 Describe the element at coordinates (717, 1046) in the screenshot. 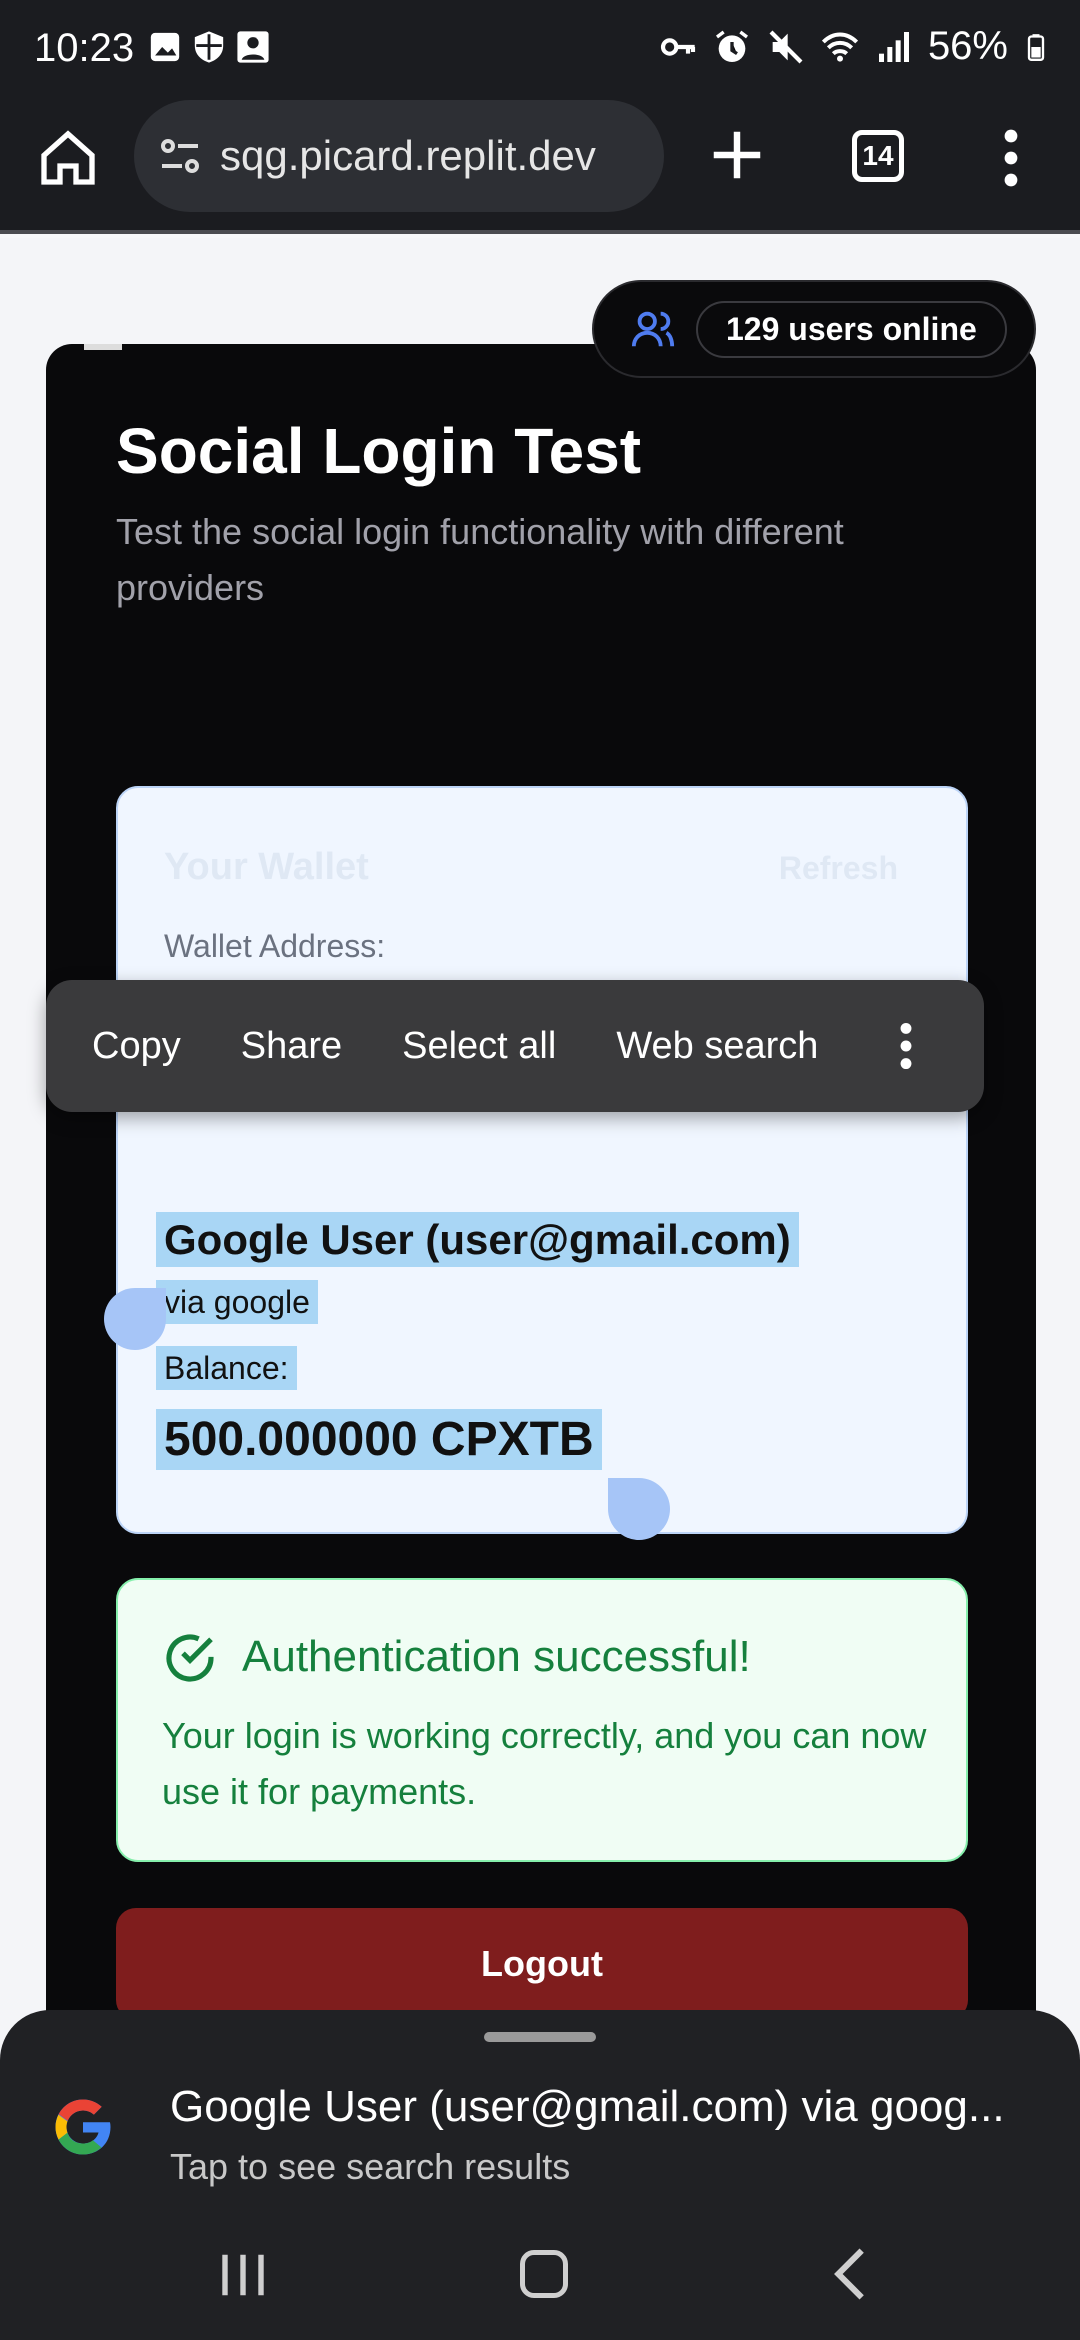

I see `web-search-menu-item: Web search` at that location.